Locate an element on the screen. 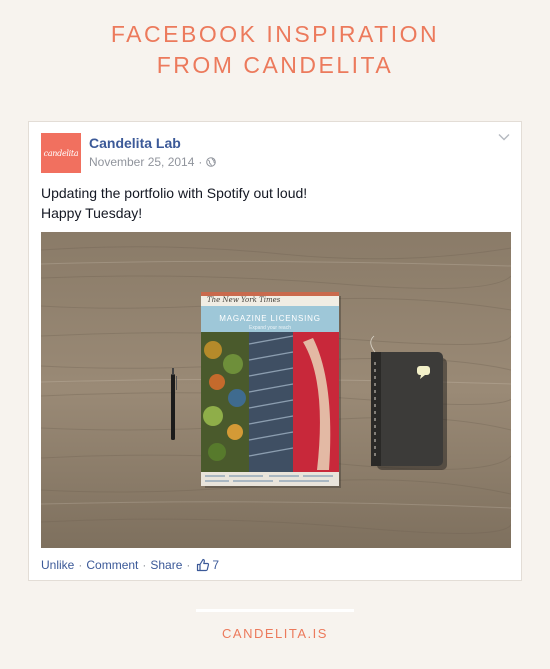  like-count: 7 is located at coordinates (207, 565).